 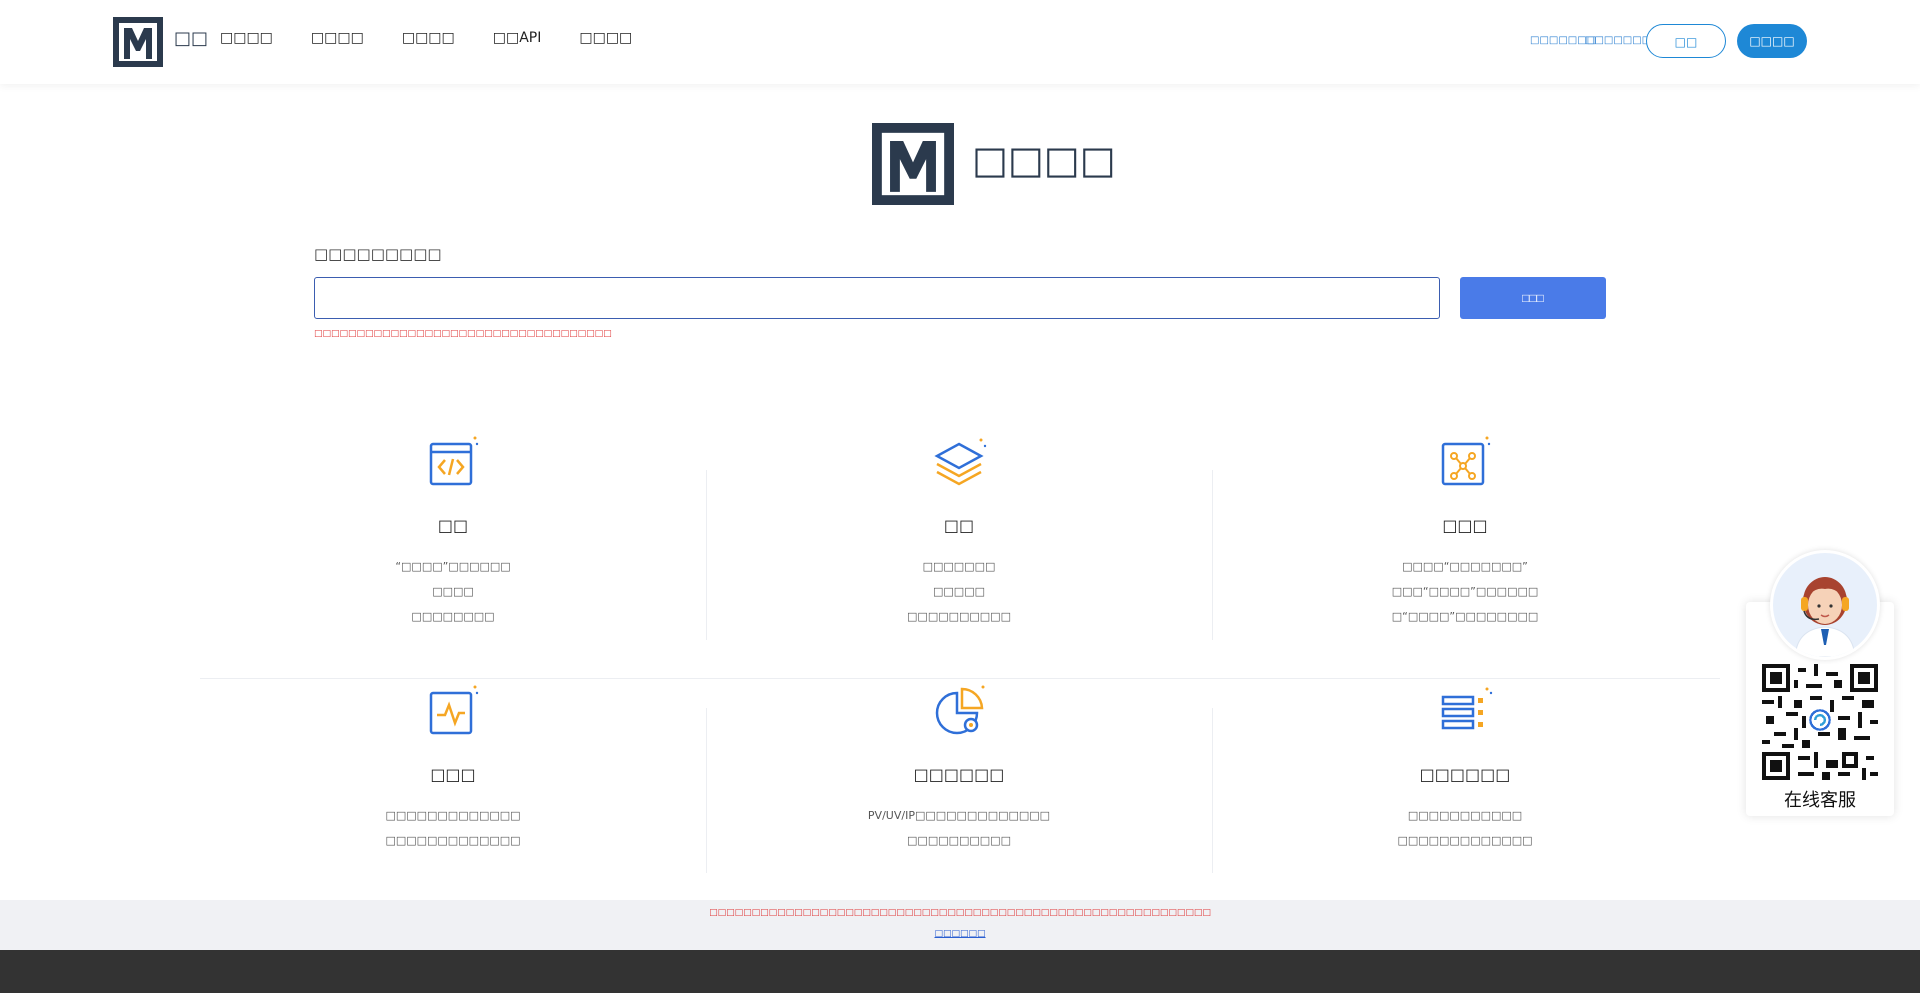 What do you see at coordinates (337, 38) in the screenshot?
I see `nav-item-2: □□□□` at bounding box center [337, 38].